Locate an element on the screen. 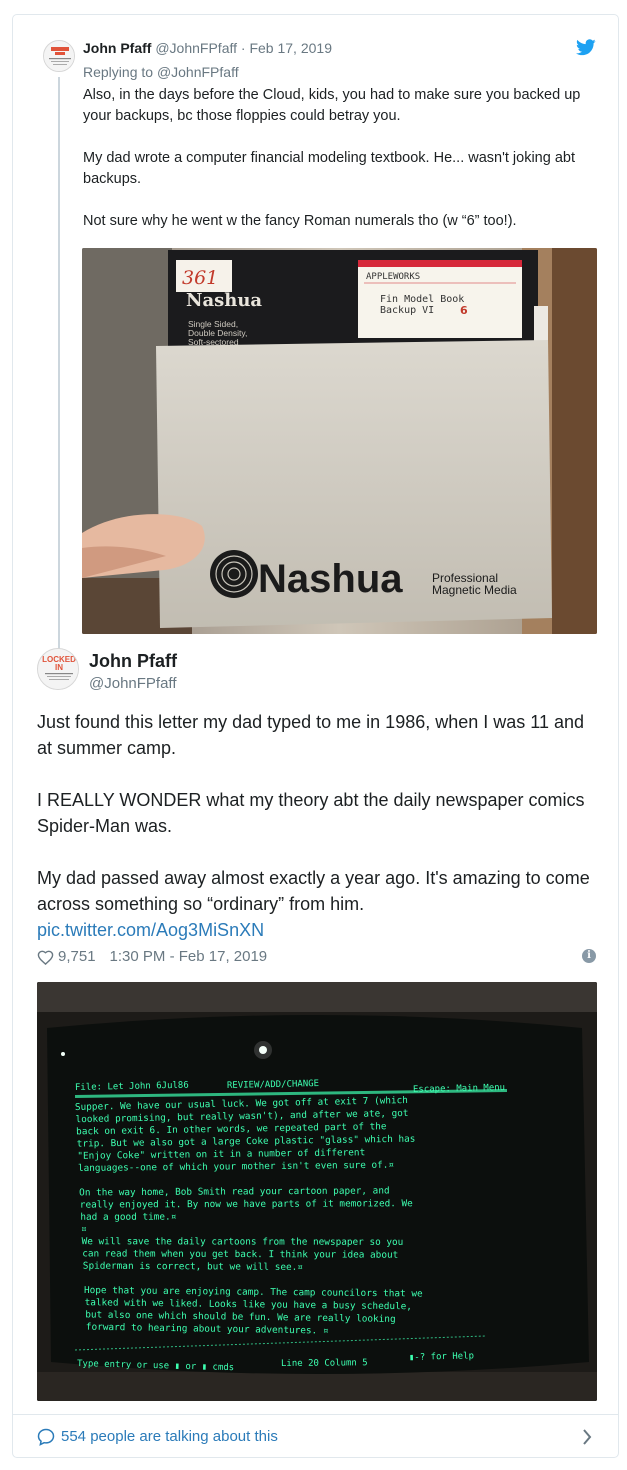 The height and width of the screenshot is (1470, 627). parent-tweet-header: John Pfaff @JohnFPfaff · Feb 17, 2019 is located at coordinates (207, 48).